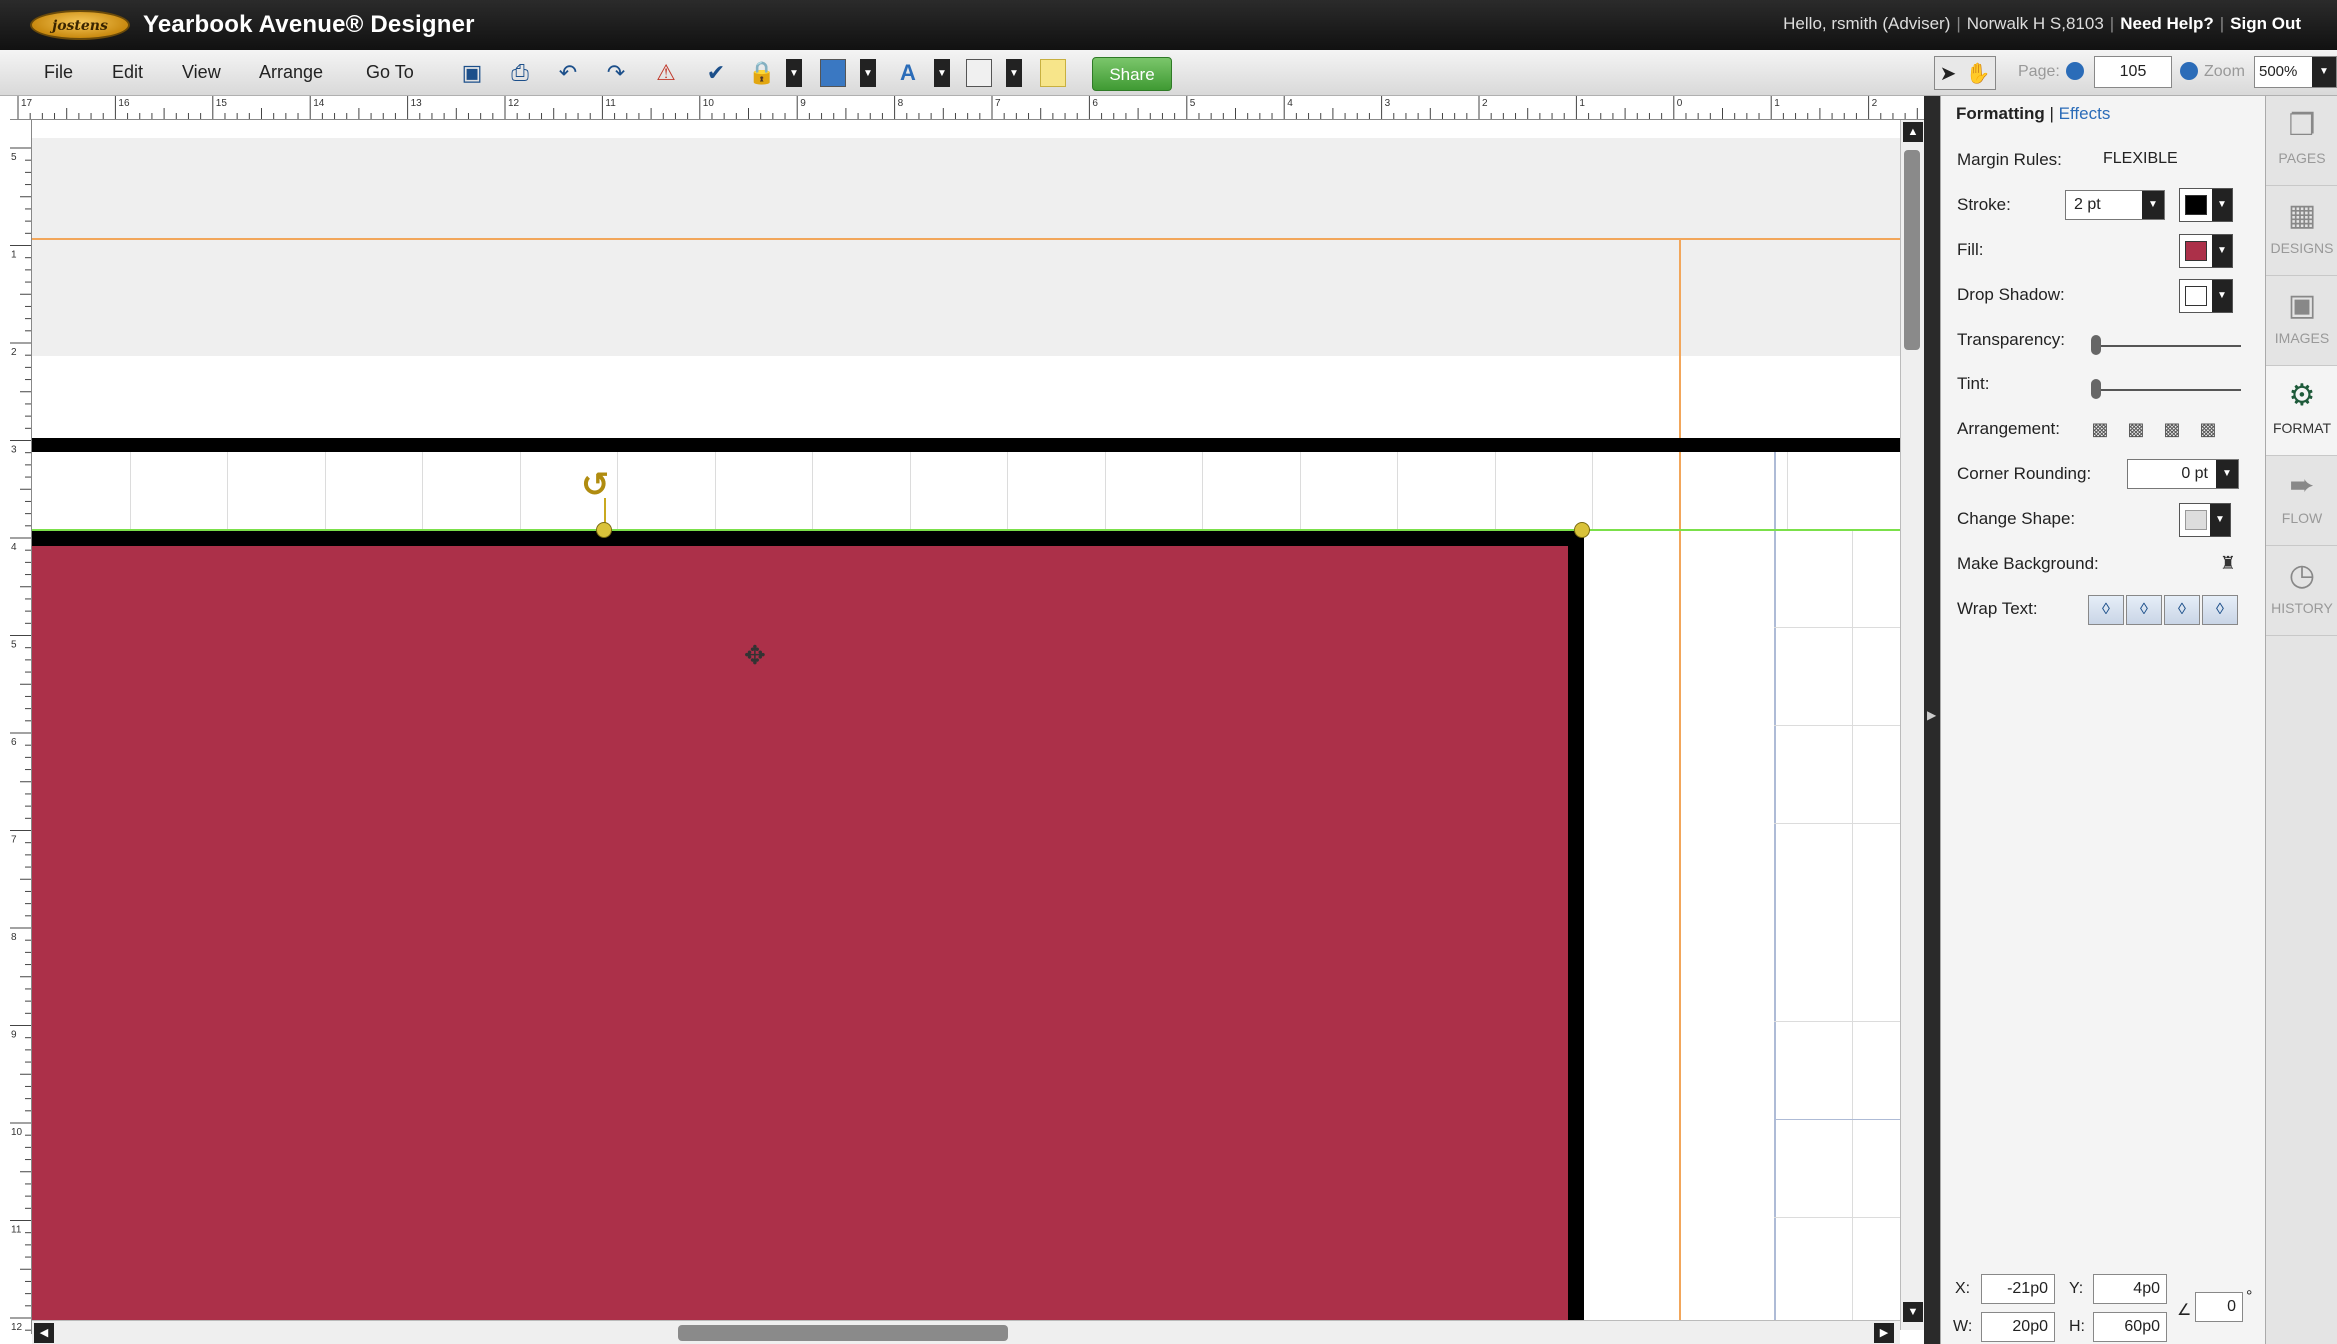 This screenshot has width=2337, height=1344. I want to click on lock-icon: 🔒, so click(762, 73).